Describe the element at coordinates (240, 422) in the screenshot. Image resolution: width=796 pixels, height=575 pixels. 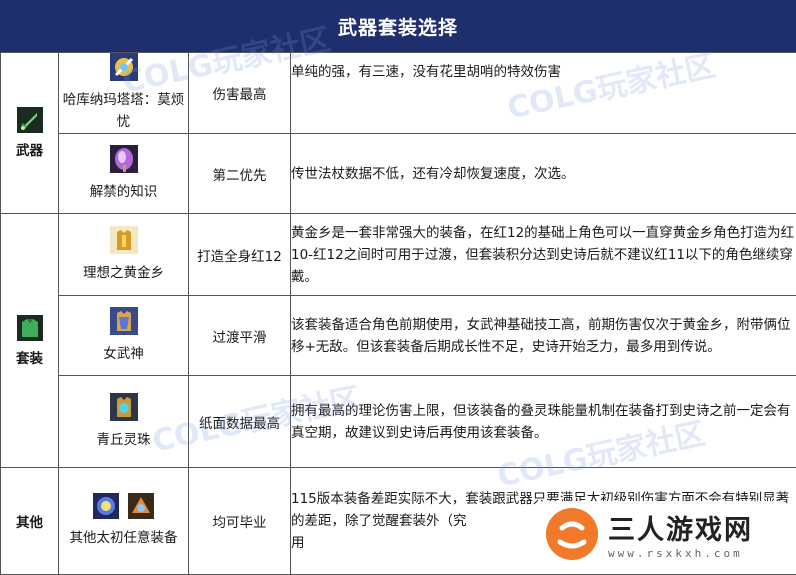
I see `priority-cell: 纸面数据最高` at that location.